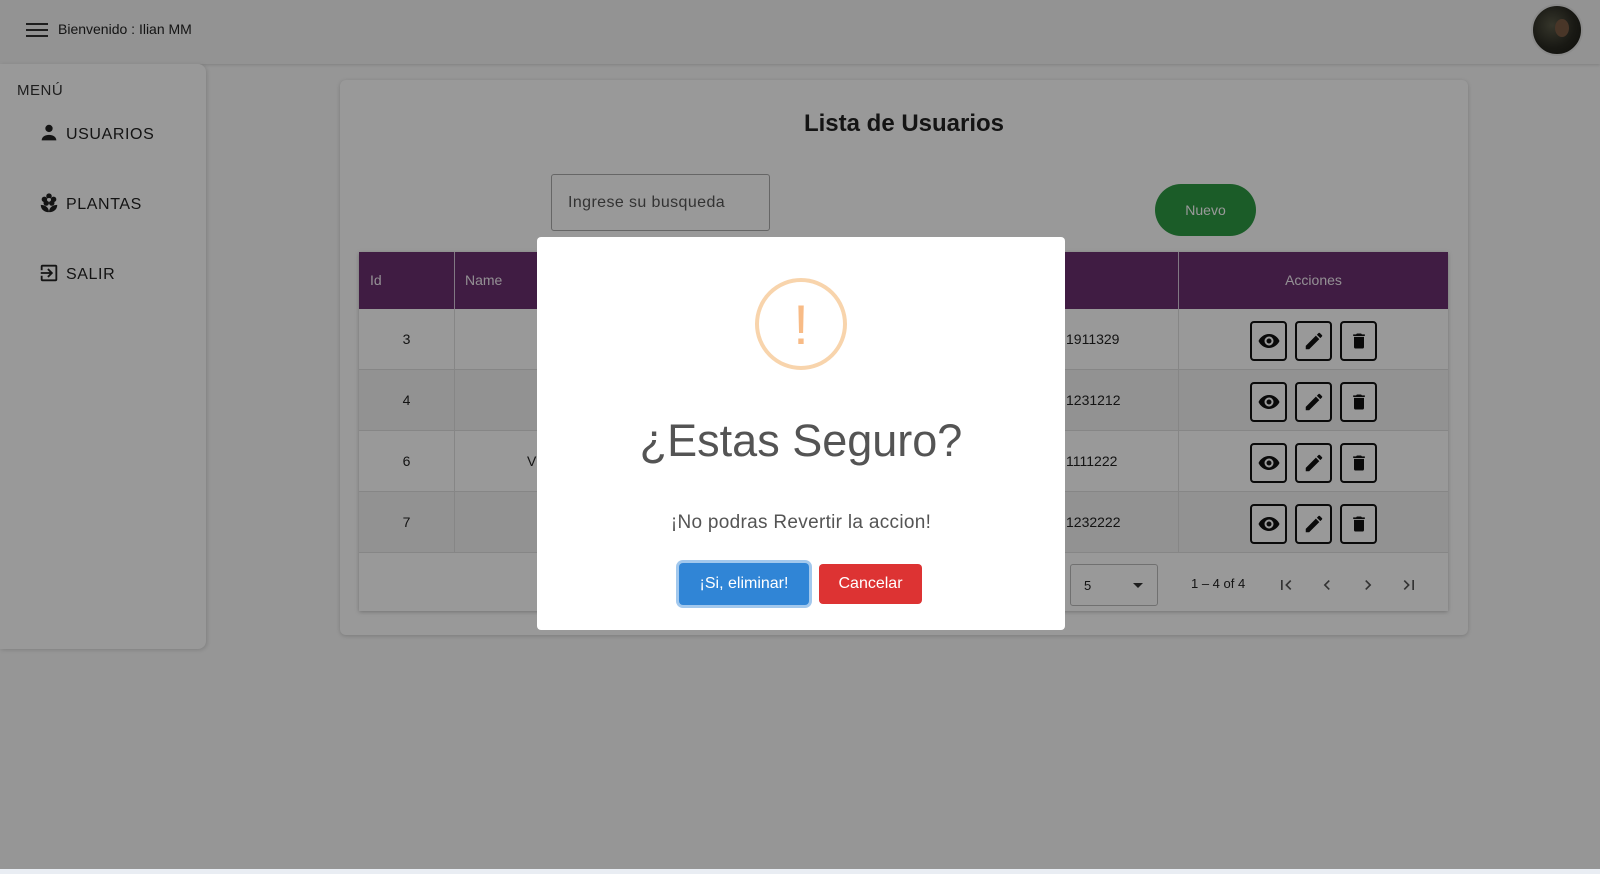 The height and width of the screenshot is (874, 1600). What do you see at coordinates (870, 584) in the screenshot?
I see `cancel-button: Cancelar` at bounding box center [870, 584].